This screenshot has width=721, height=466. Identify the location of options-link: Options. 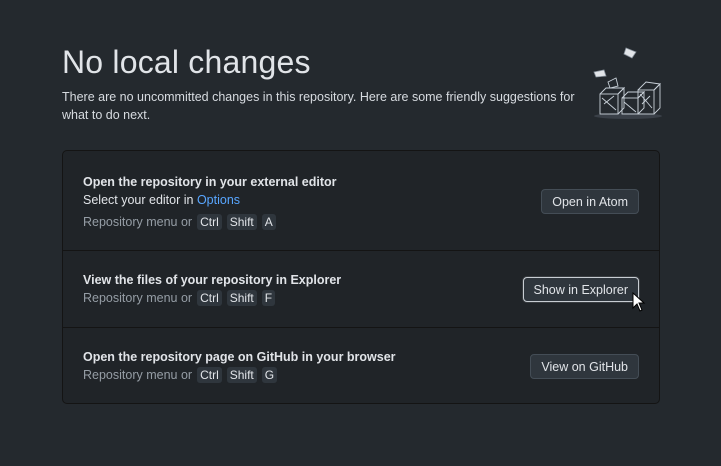
(218, 200).